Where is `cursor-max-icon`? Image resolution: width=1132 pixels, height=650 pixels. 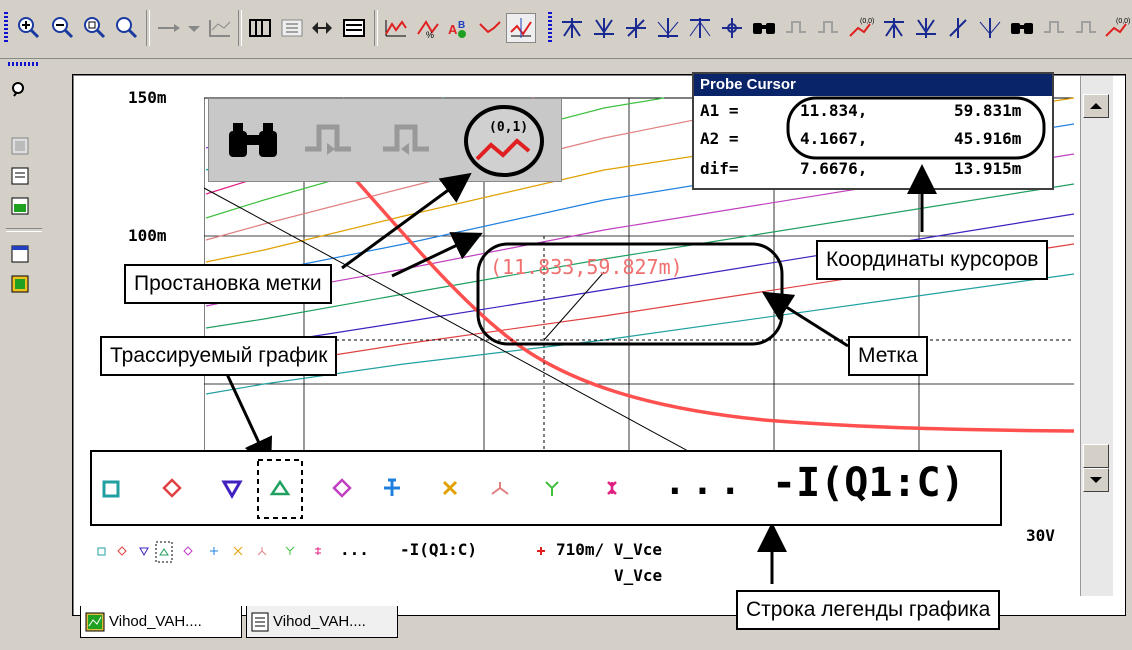
cursor-max-icon is located at coordinates (700, 28).